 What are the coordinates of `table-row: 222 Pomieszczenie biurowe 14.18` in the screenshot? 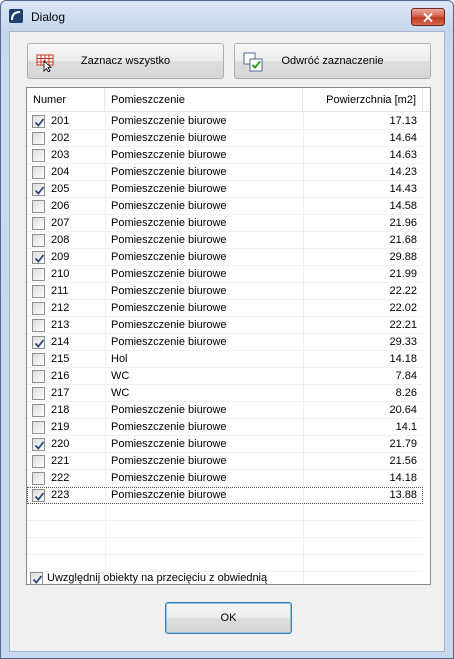 It's located at (225, 478).